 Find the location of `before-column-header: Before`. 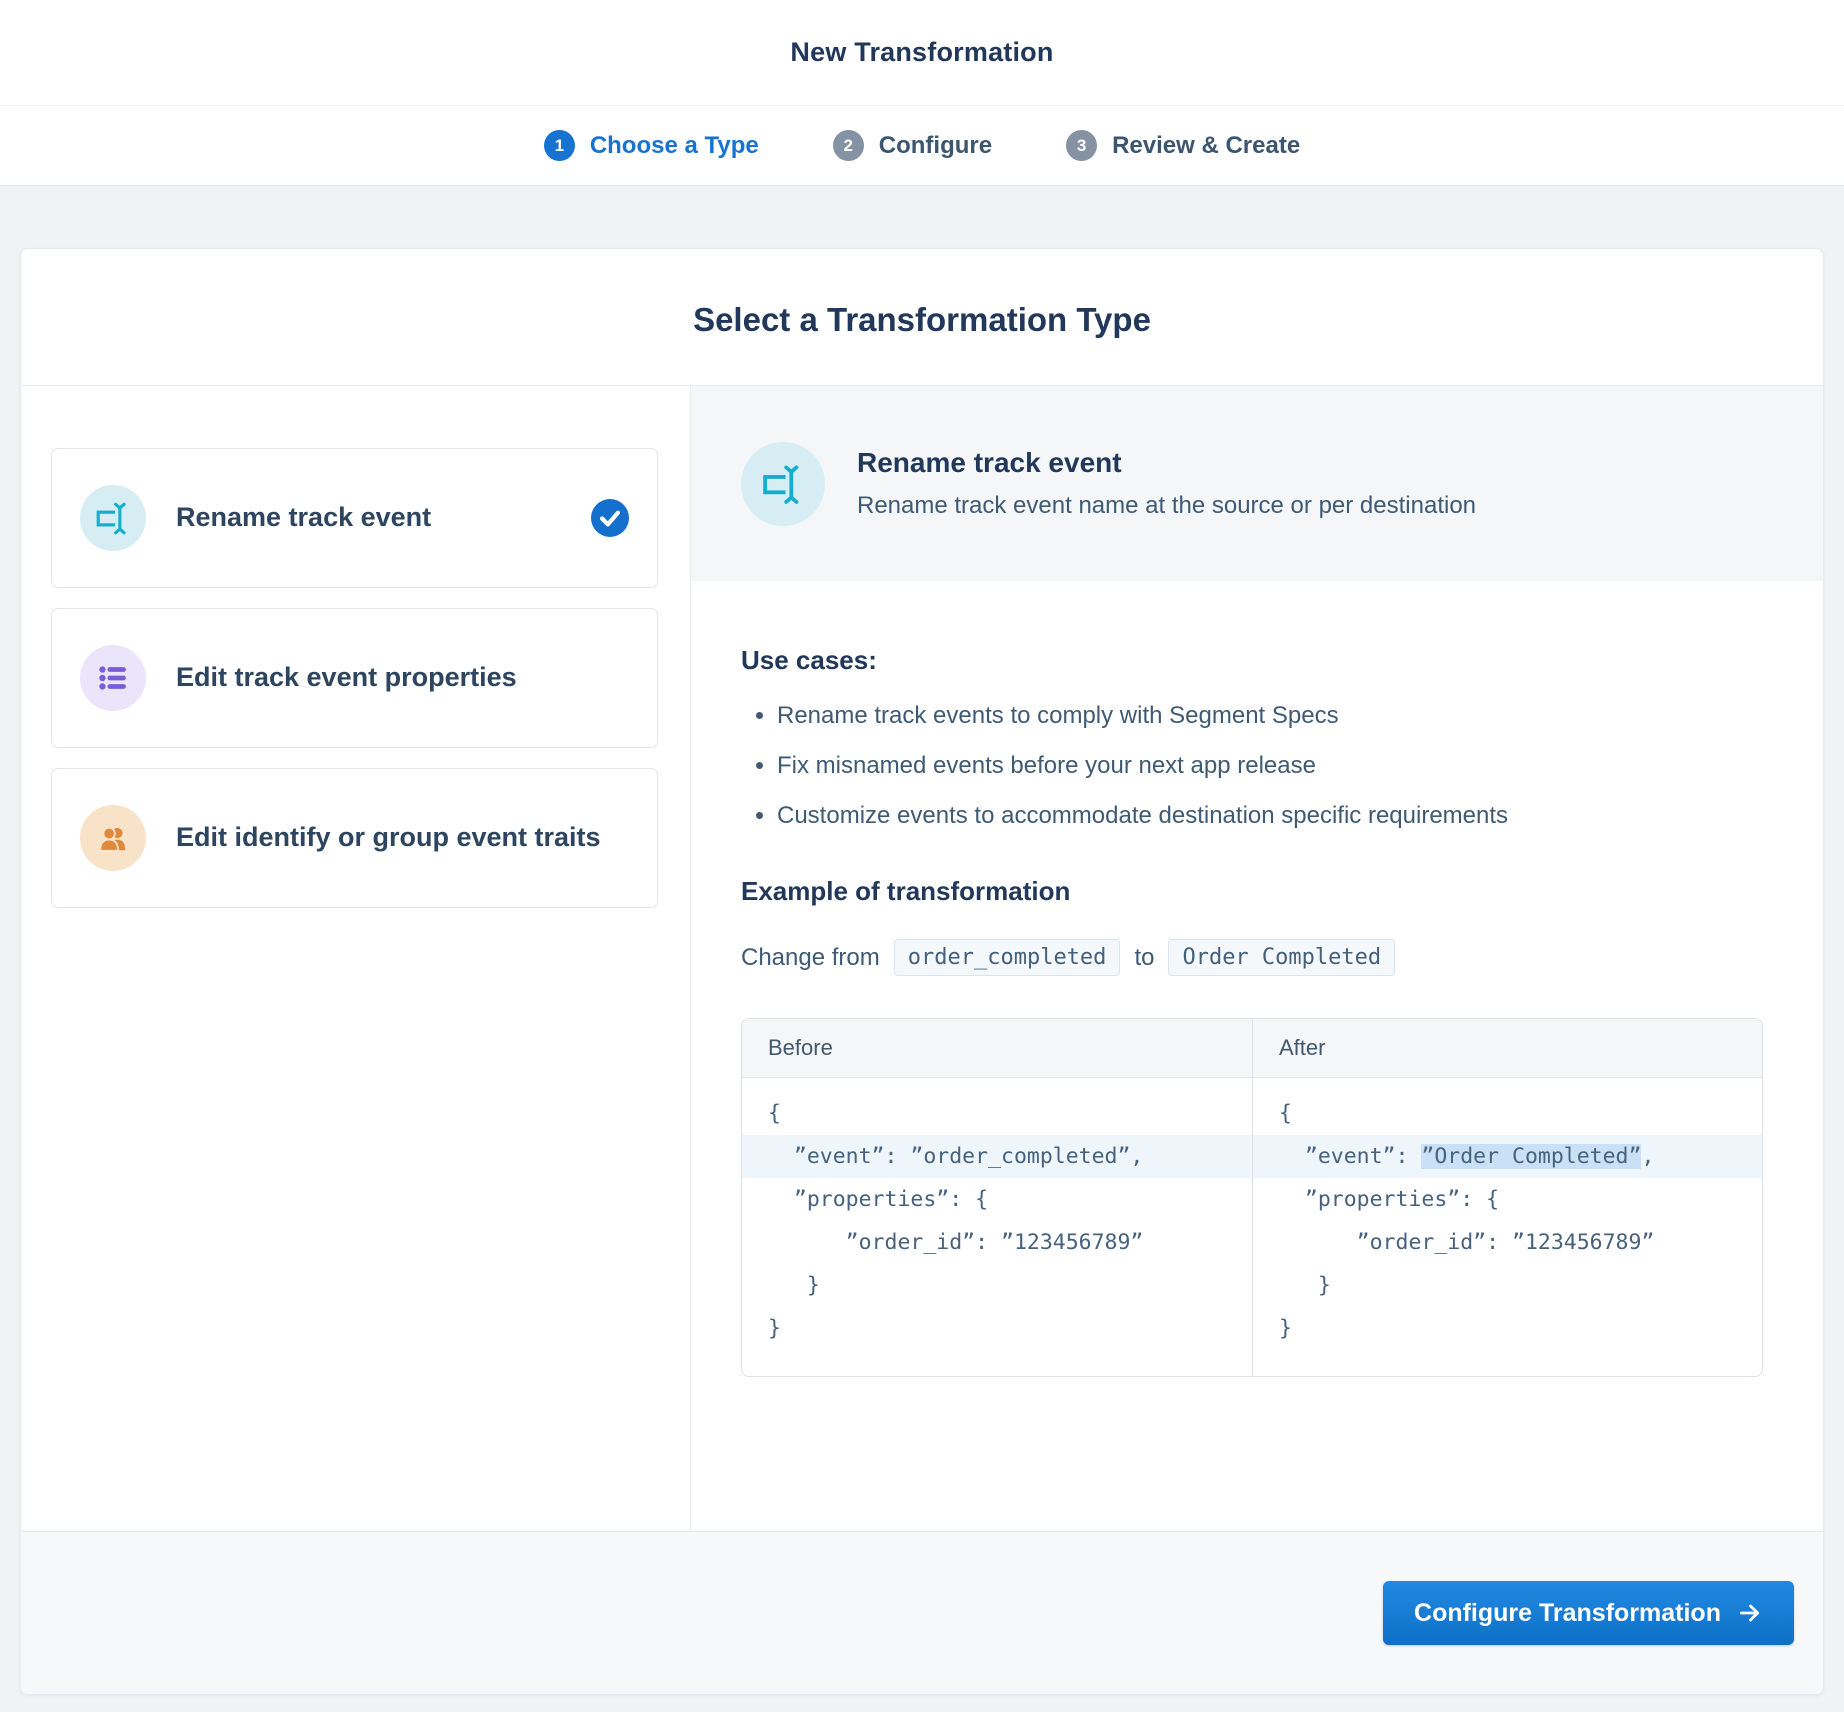

before-column-header: Before is located at coordinates (997, 1048).